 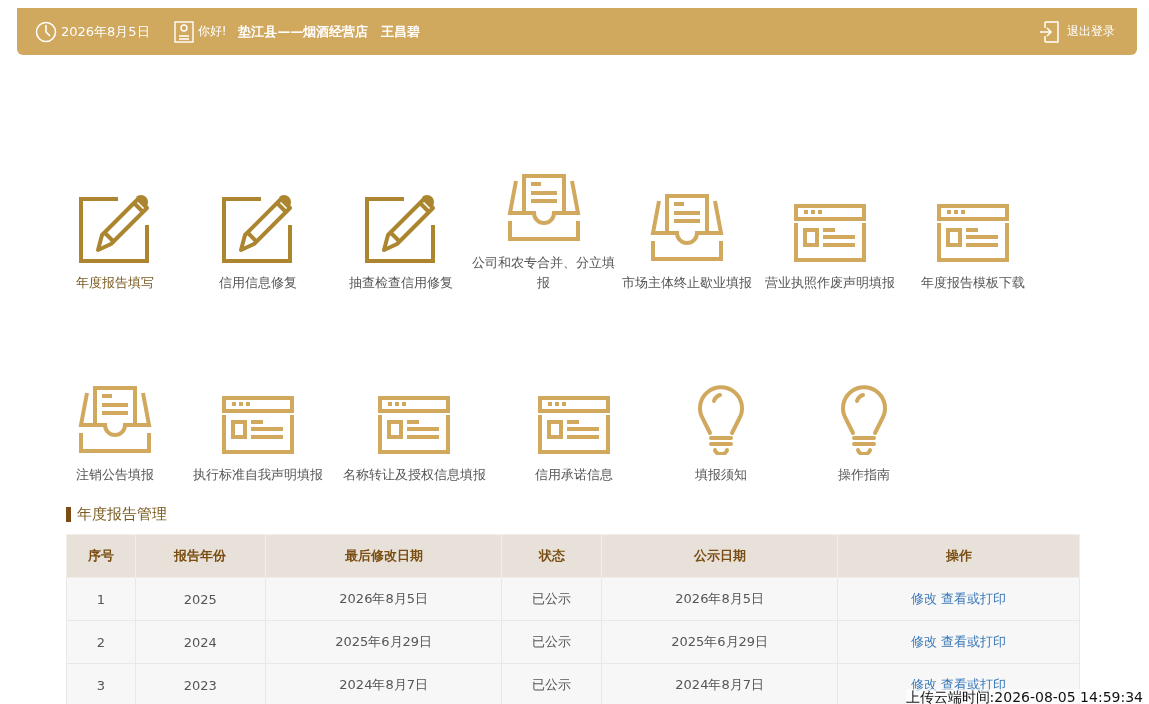 I want to click on menu-item-label: 信用信息修复, so click(x=257, y=283).